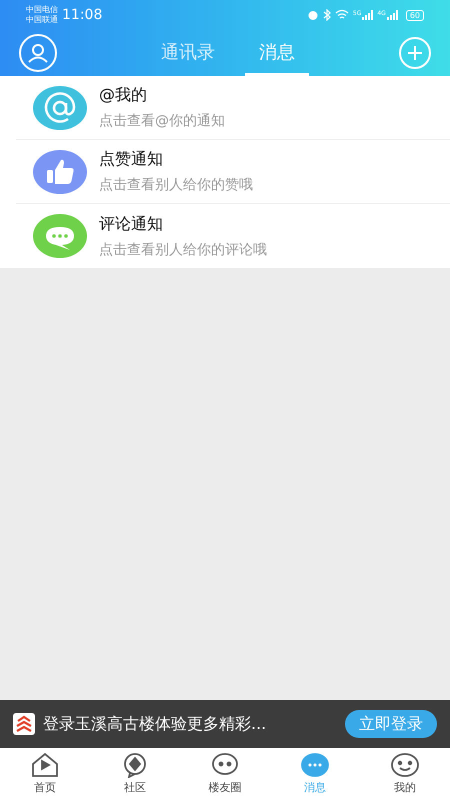 The width and height of the screenshot is (450, 800). Describe the element at coordinates (326, 15) in the screenshot. I see `bluetooth-icon` at that location.